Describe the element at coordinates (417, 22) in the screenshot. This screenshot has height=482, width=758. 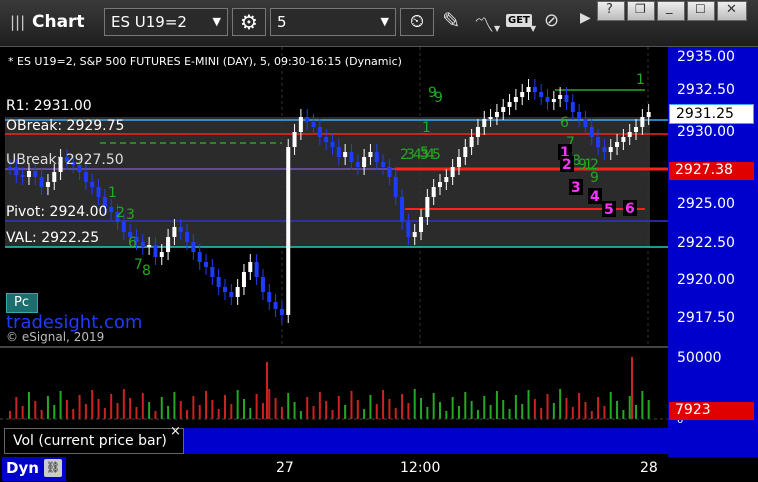
I see `time-settings-button: ⏲` at that location.